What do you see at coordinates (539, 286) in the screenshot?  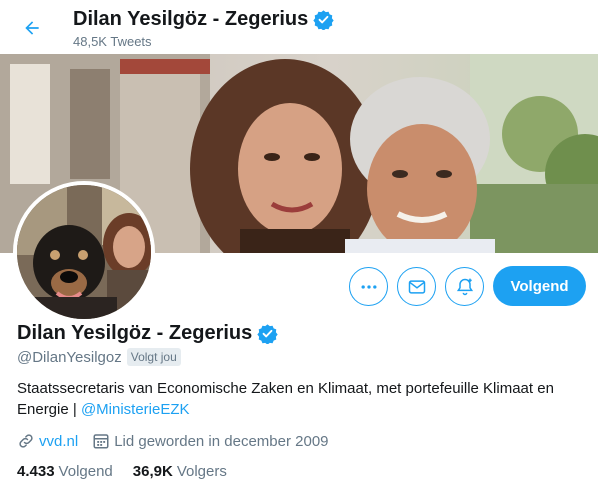 I see `following-button: Volgend` at bounding box center [539, 286].